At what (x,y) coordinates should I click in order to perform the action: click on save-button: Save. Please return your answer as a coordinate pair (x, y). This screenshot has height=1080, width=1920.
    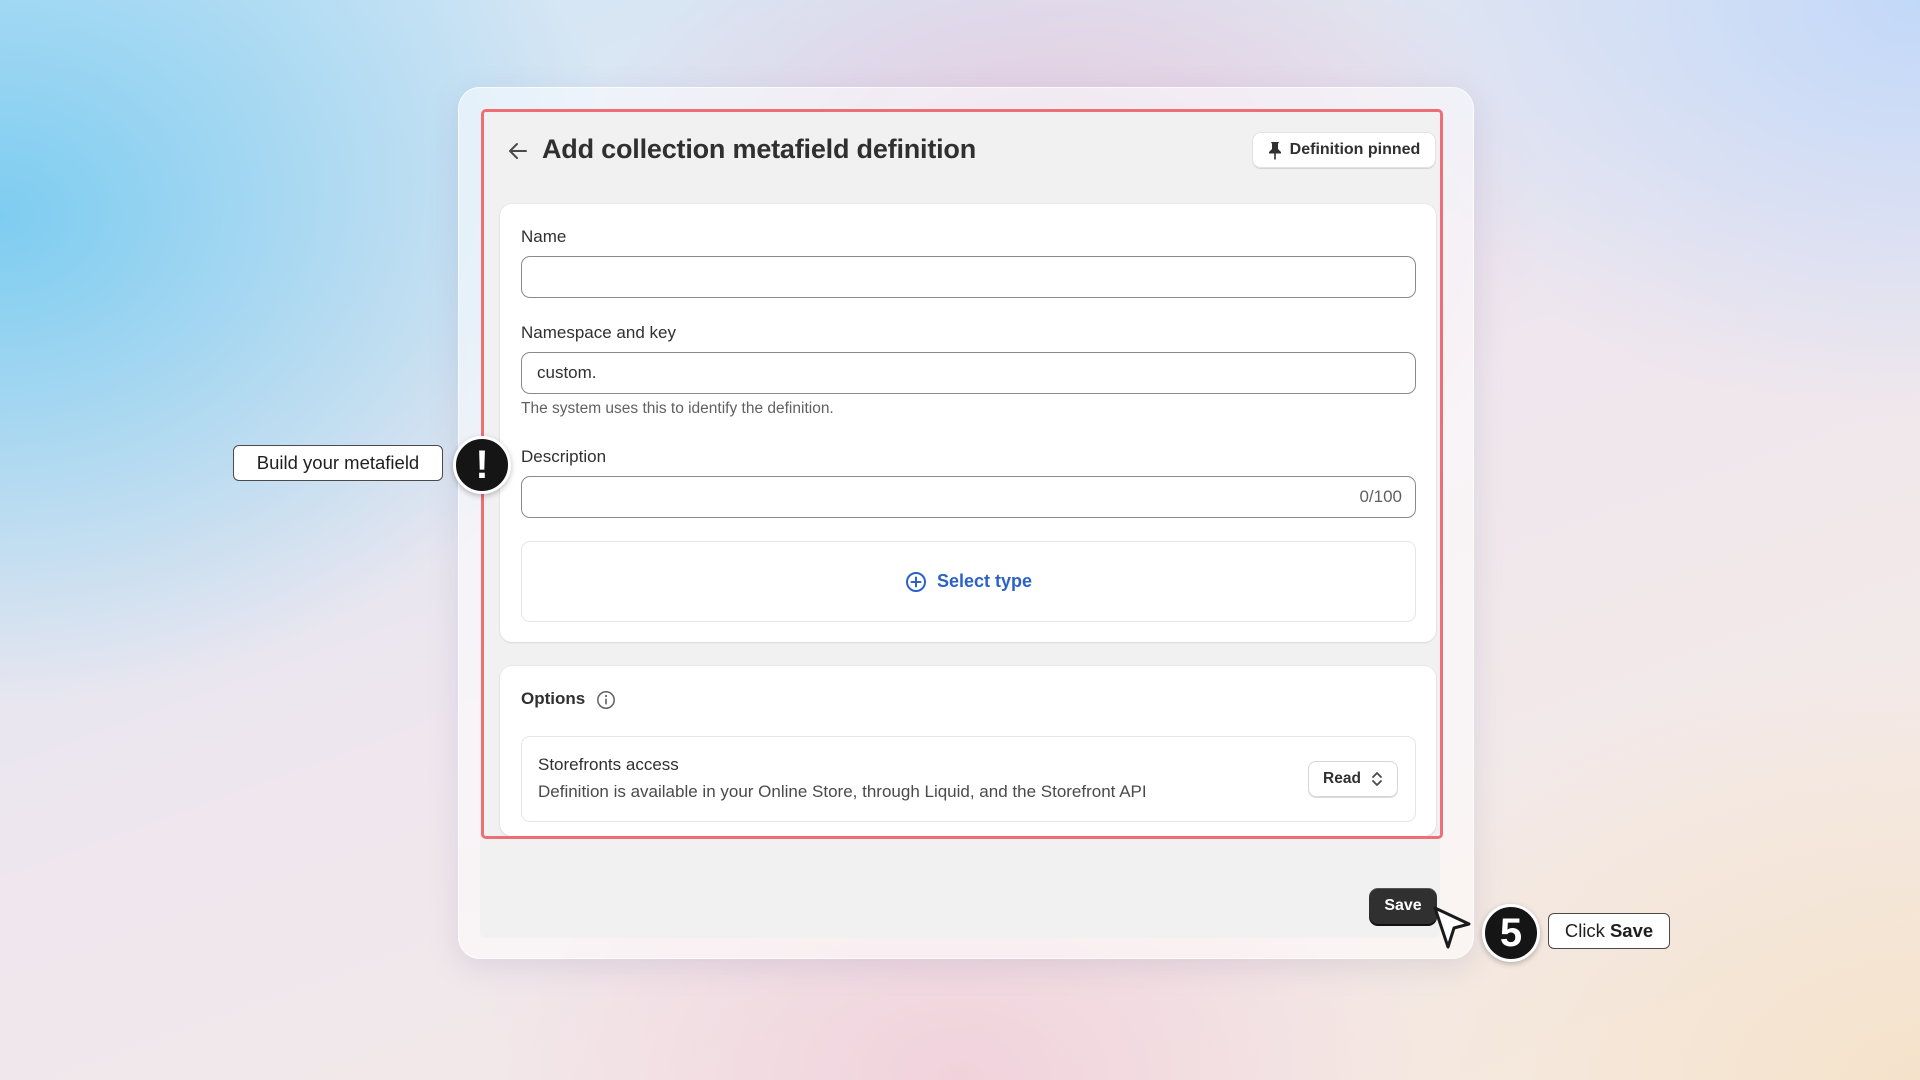
    Looking at the image, I should click on (1403, 906).